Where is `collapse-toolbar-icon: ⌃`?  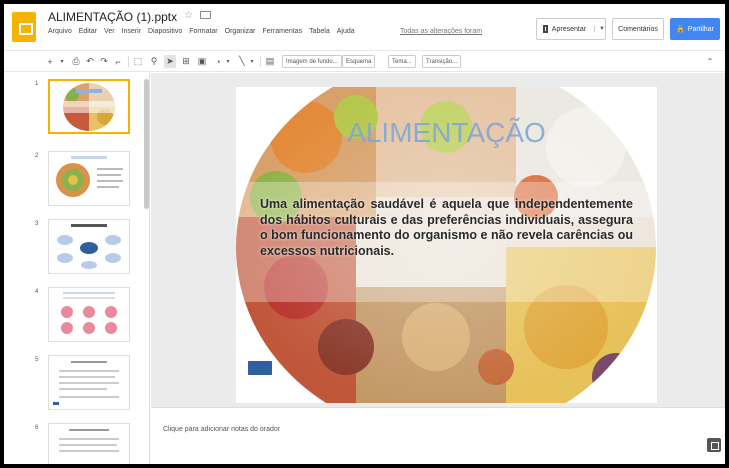
collapse-toolbar-icon: ⌃ is located at coordinates (710, 61).